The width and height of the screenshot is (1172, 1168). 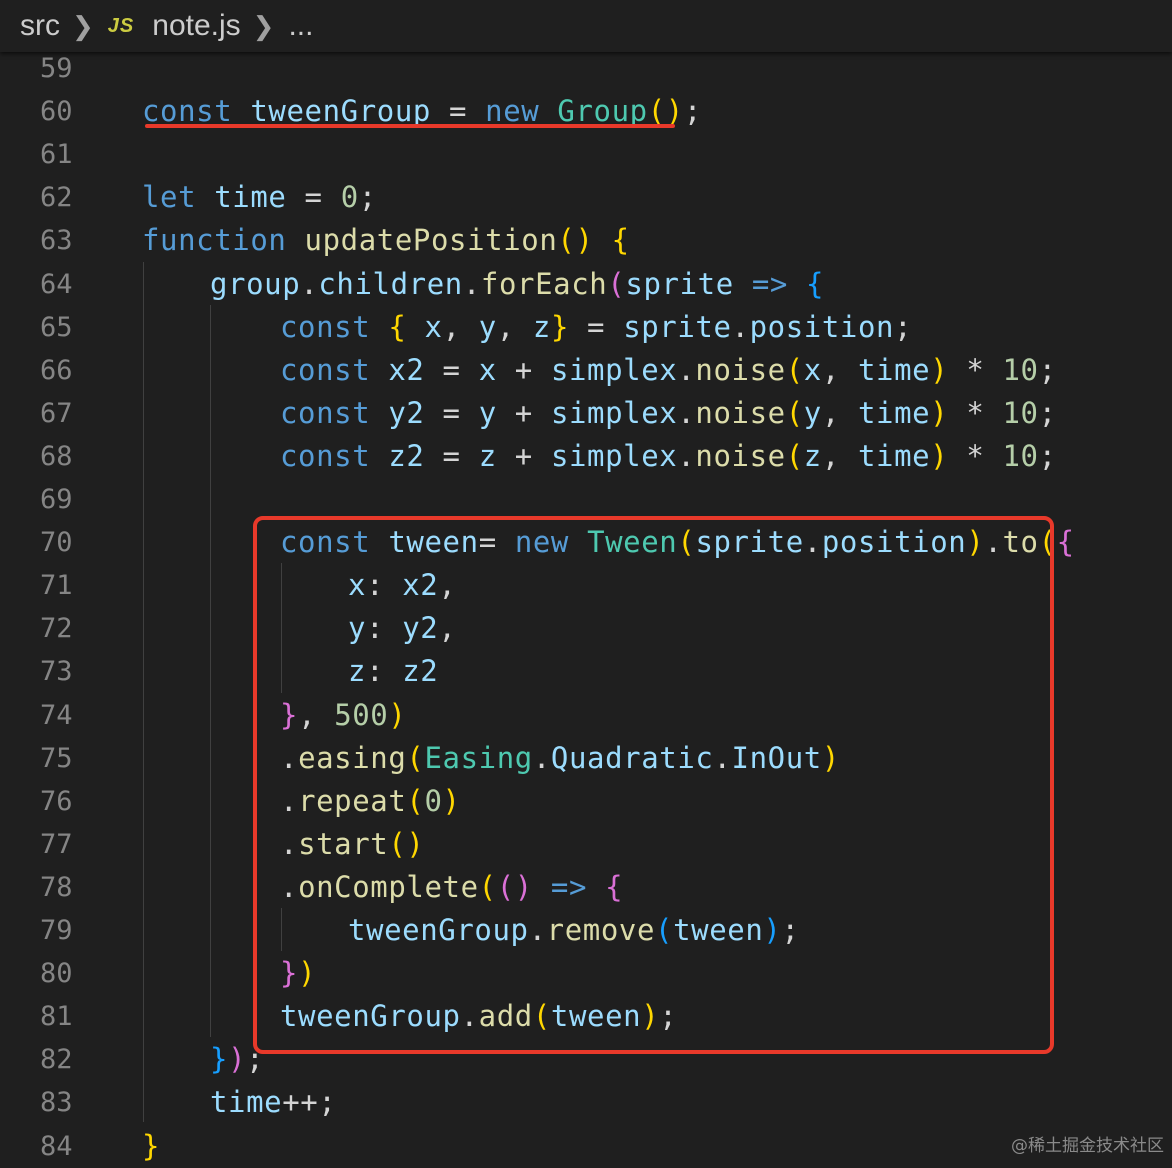 What do you see at coordinates (769, 283) in the screenshot?
I see `code-token: =>` at bounding box center [769, 283].